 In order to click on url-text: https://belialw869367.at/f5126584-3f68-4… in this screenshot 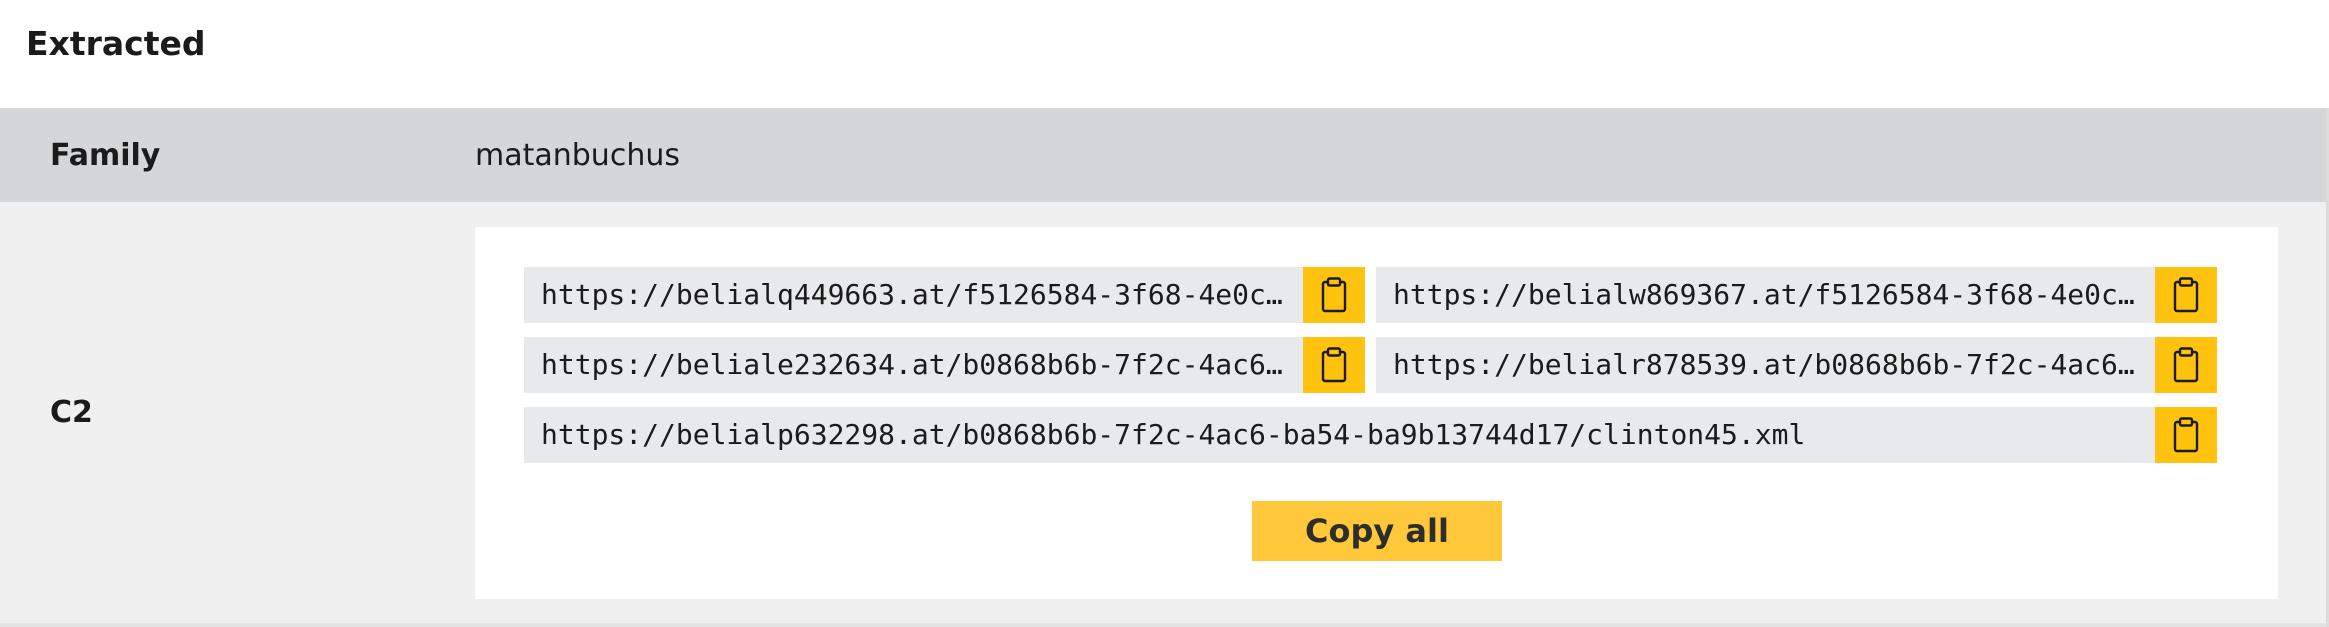, I will do `click(1771, 295)`.